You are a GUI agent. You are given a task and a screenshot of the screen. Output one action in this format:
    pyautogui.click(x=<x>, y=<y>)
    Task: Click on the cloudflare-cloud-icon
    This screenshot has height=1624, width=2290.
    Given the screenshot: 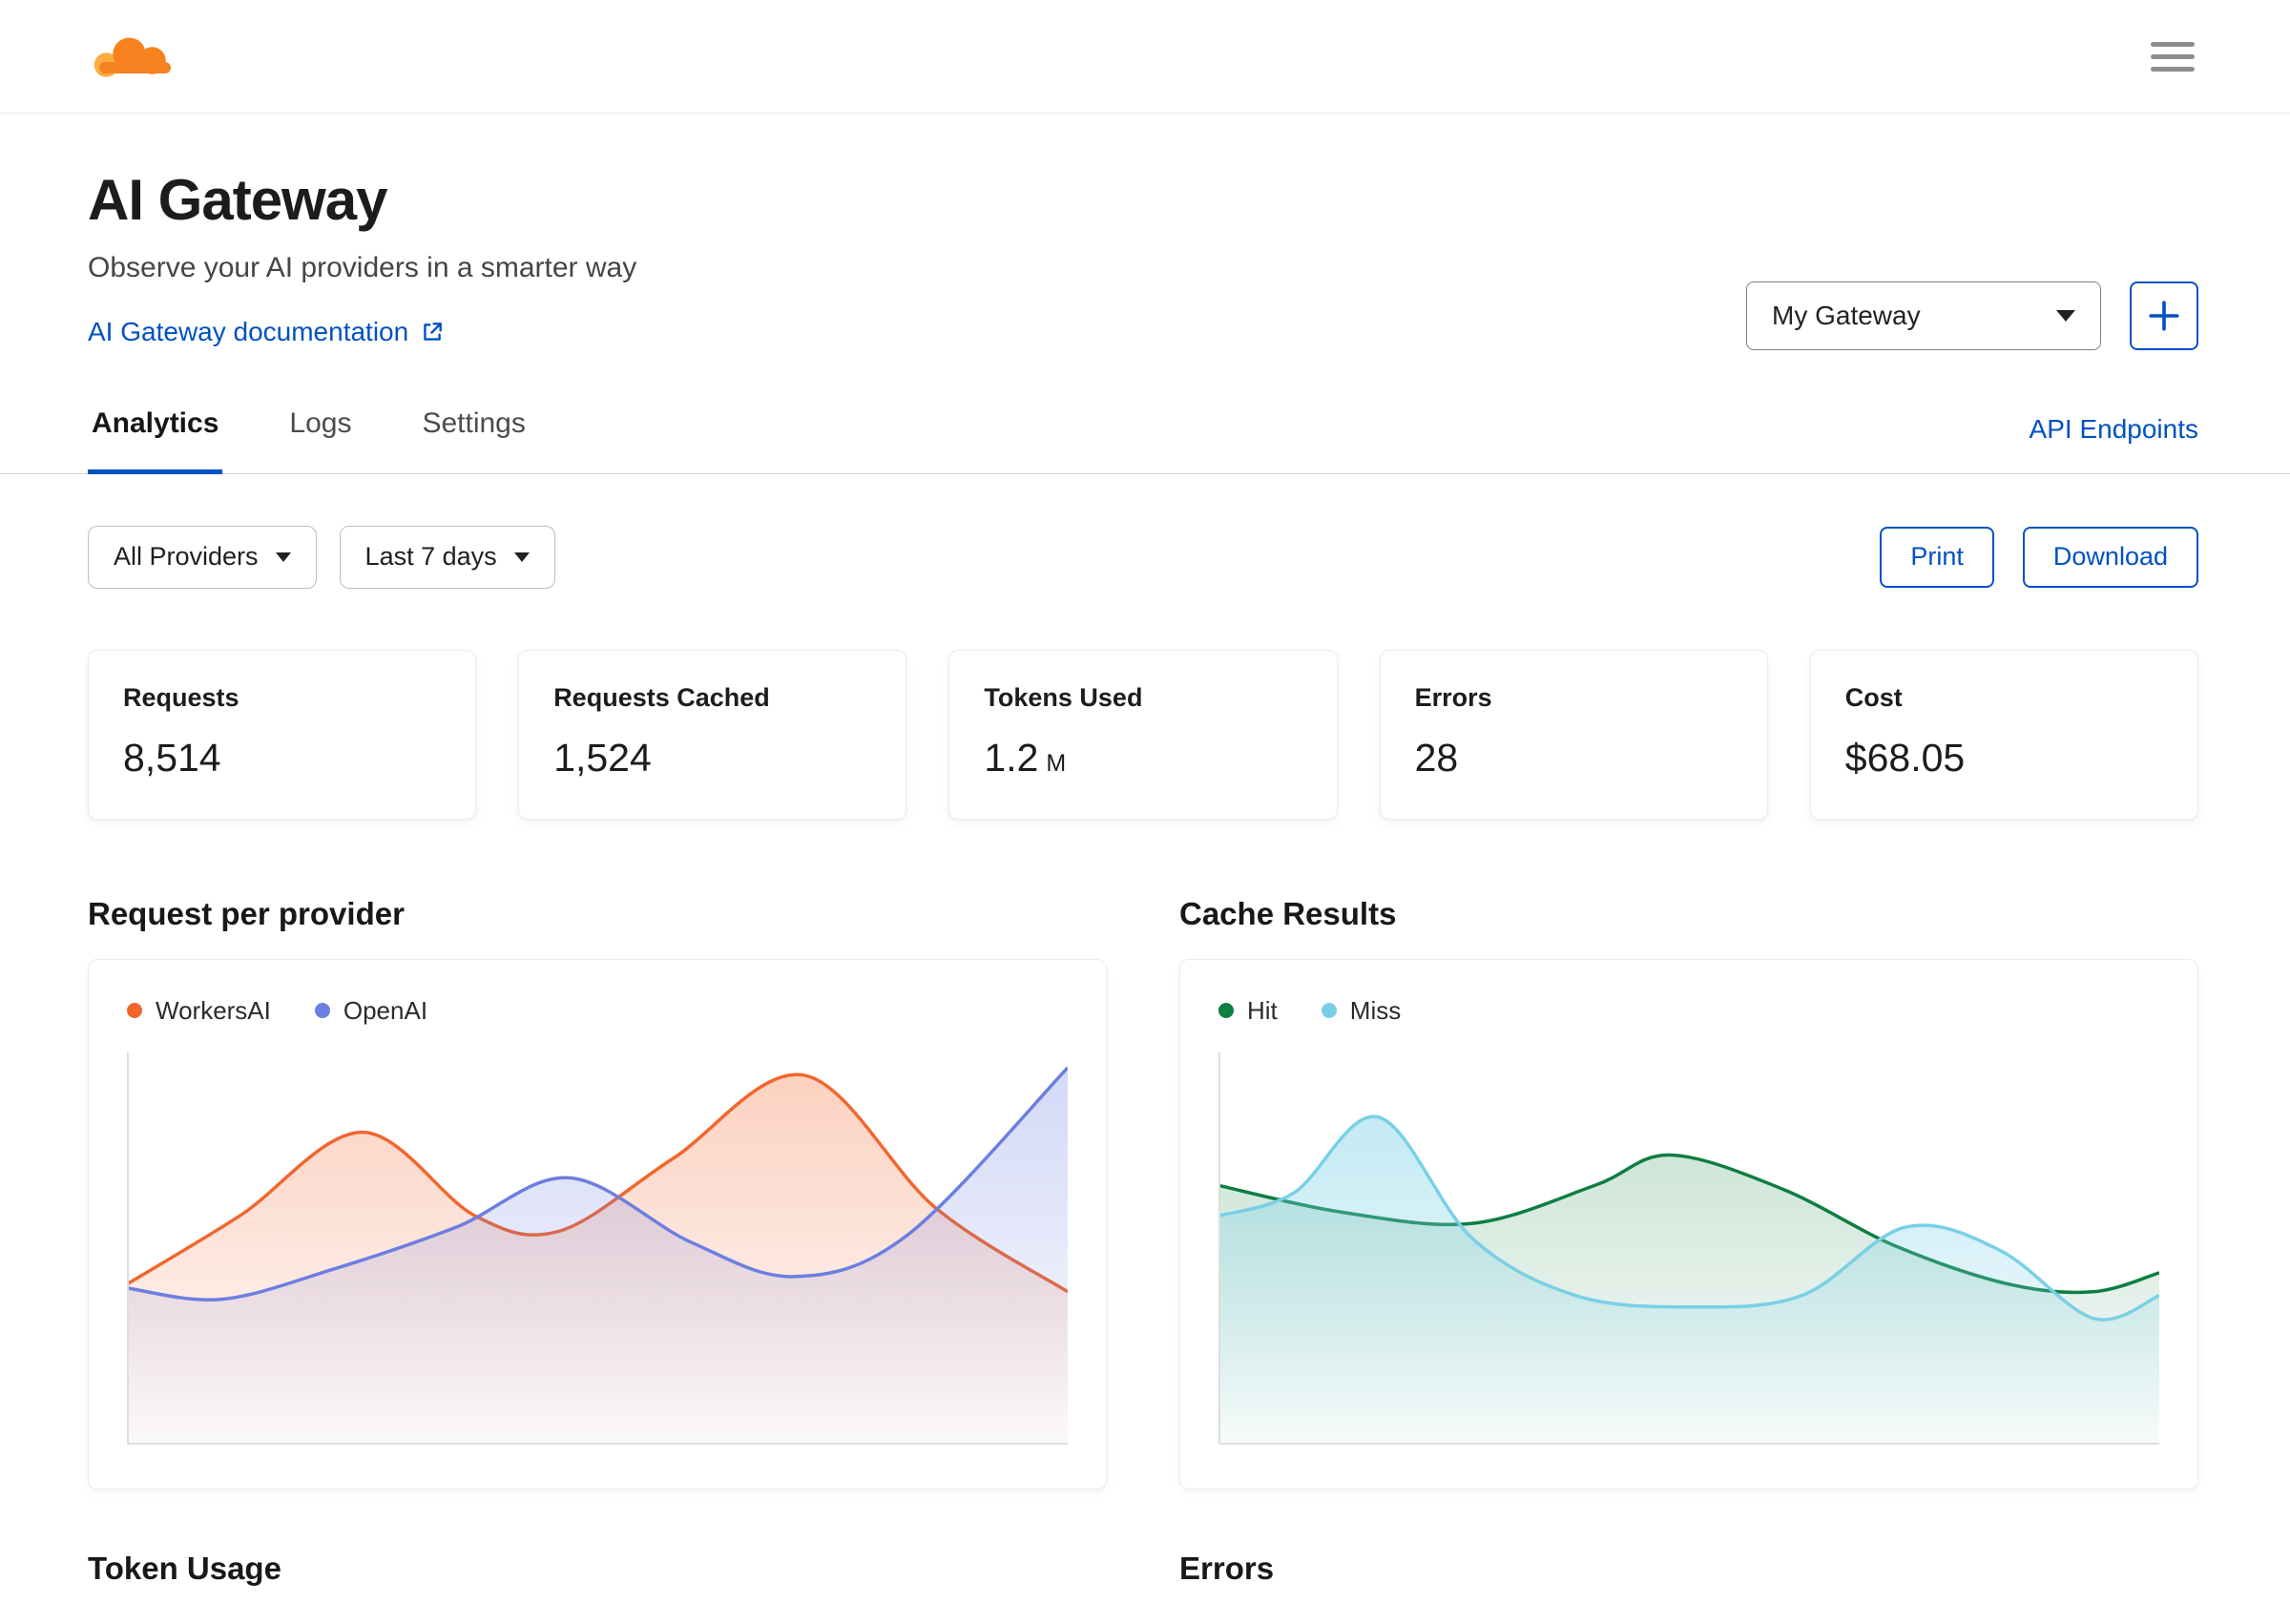 What is the action you would take?
    pyautogui.click(x=132, y=57)
    